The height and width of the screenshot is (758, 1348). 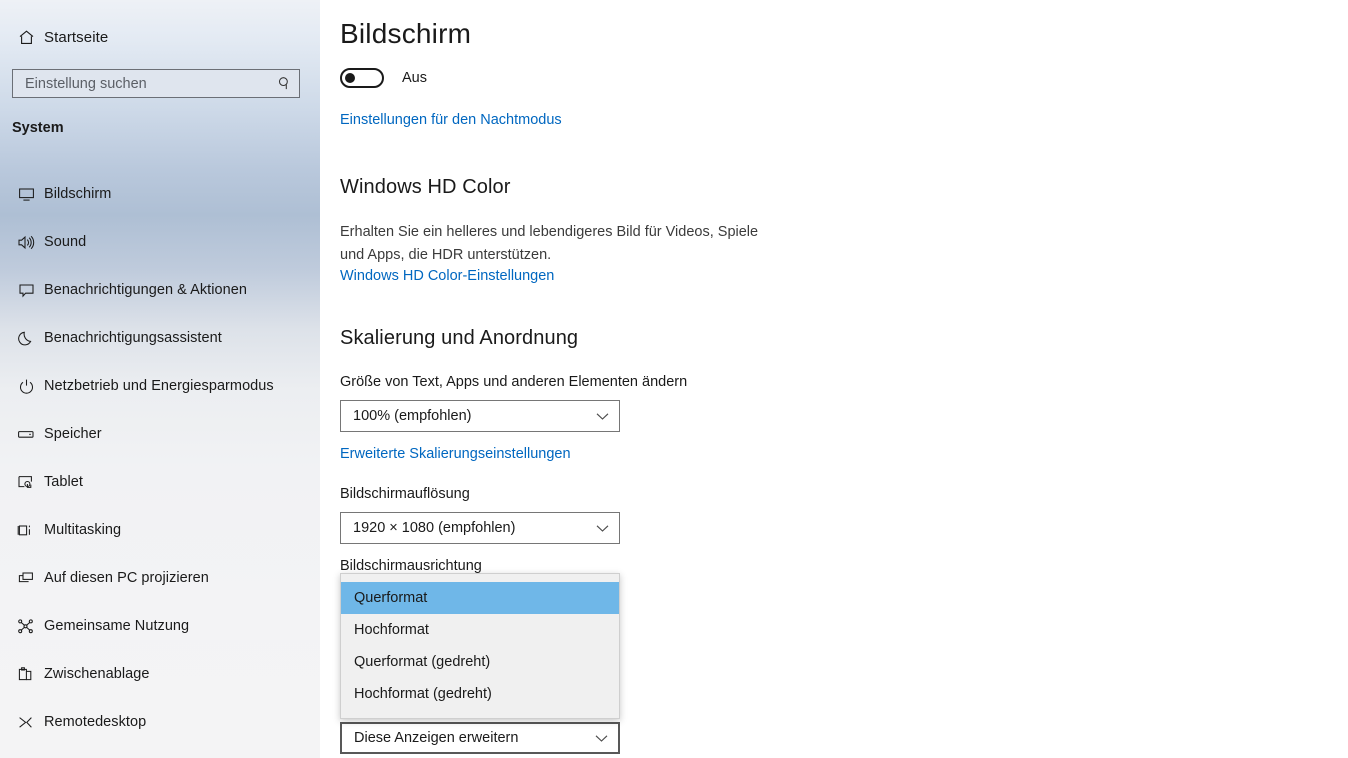 What do you see at coordinates (26, 194) in the screenshot?
I see `monitor-icon` at bounding box center [26, 194].